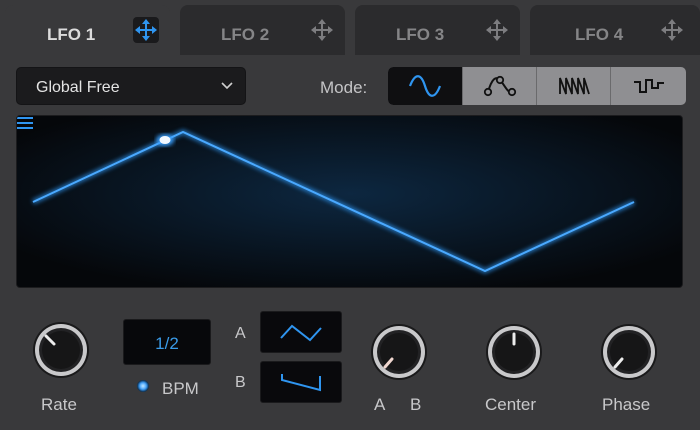 This screenshot has height=430, width=700. I want to click on ab-mix-knob, so click(399, 352).